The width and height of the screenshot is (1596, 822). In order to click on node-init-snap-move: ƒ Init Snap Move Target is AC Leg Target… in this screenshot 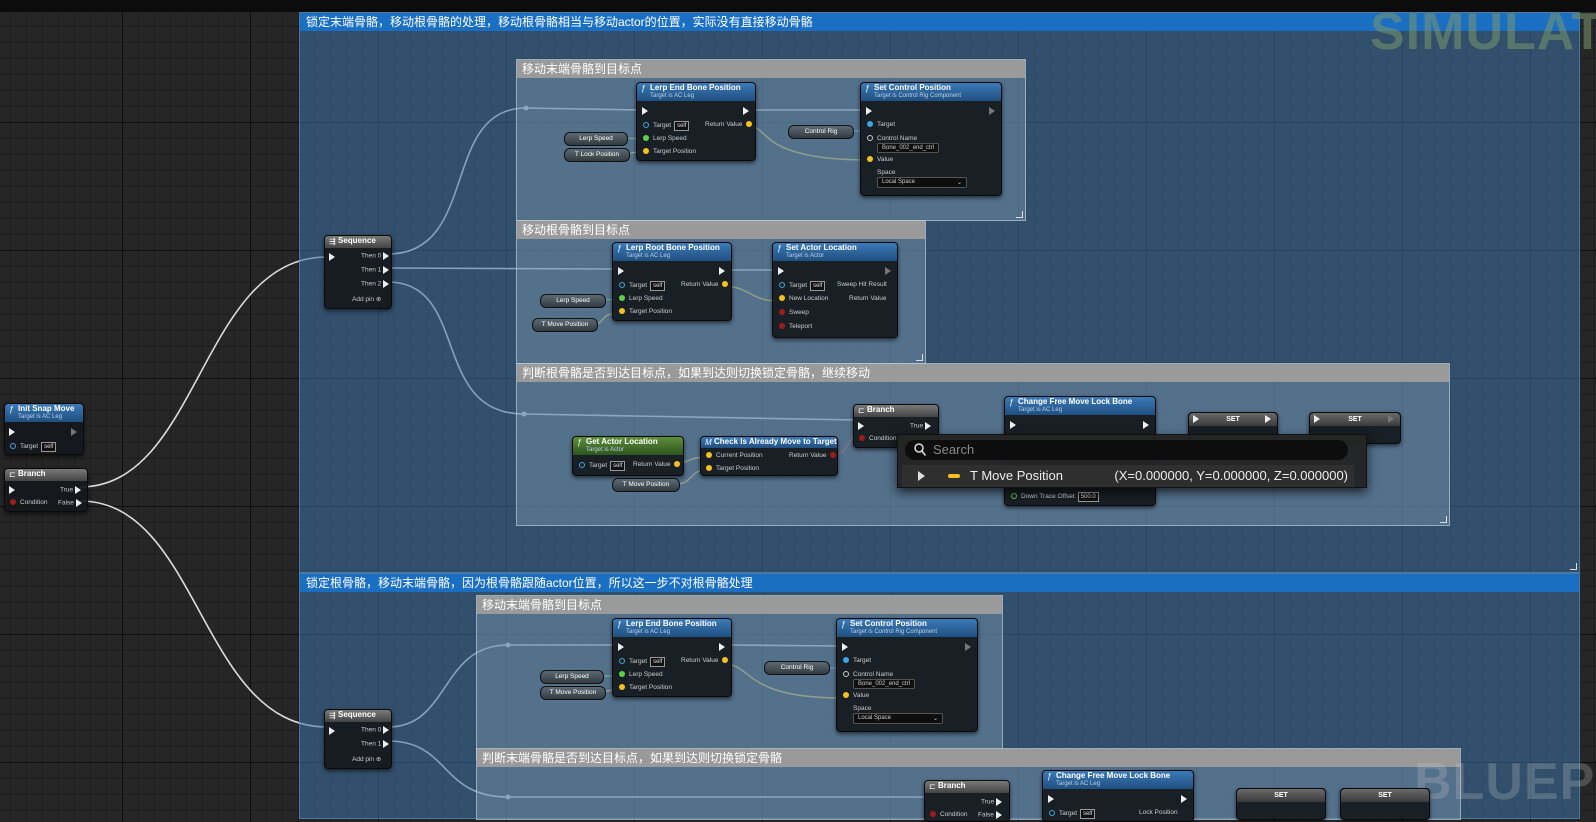, I will do `click(44, 429)`.